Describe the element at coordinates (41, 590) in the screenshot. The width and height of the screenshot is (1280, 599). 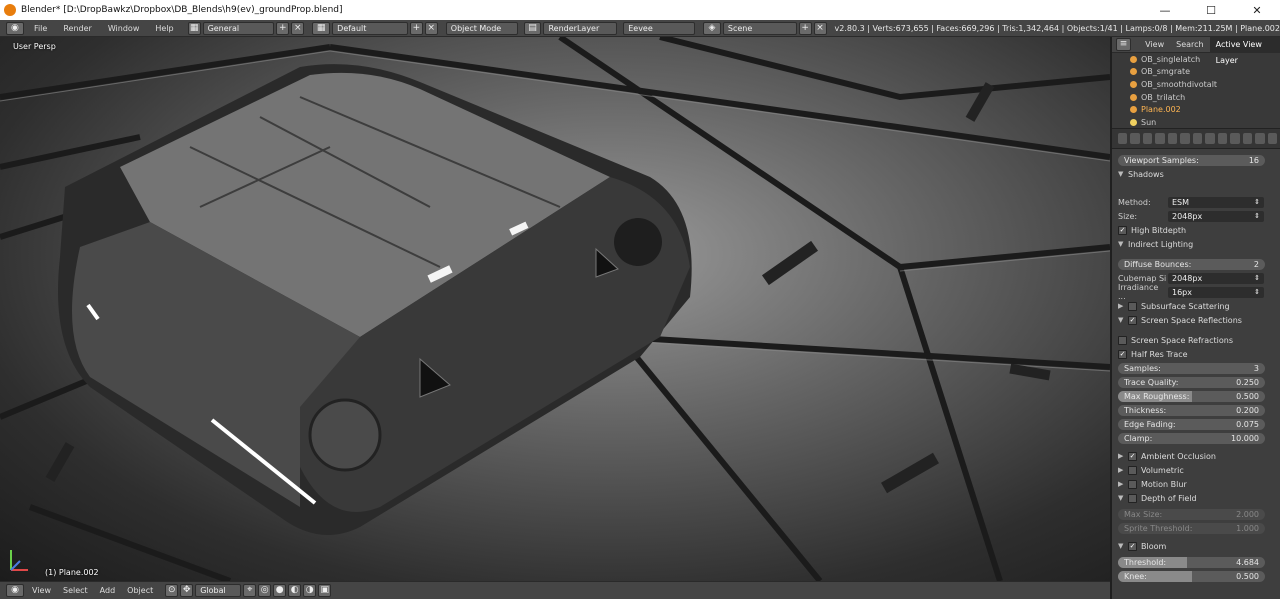
I see `menu-view: View` at that location.